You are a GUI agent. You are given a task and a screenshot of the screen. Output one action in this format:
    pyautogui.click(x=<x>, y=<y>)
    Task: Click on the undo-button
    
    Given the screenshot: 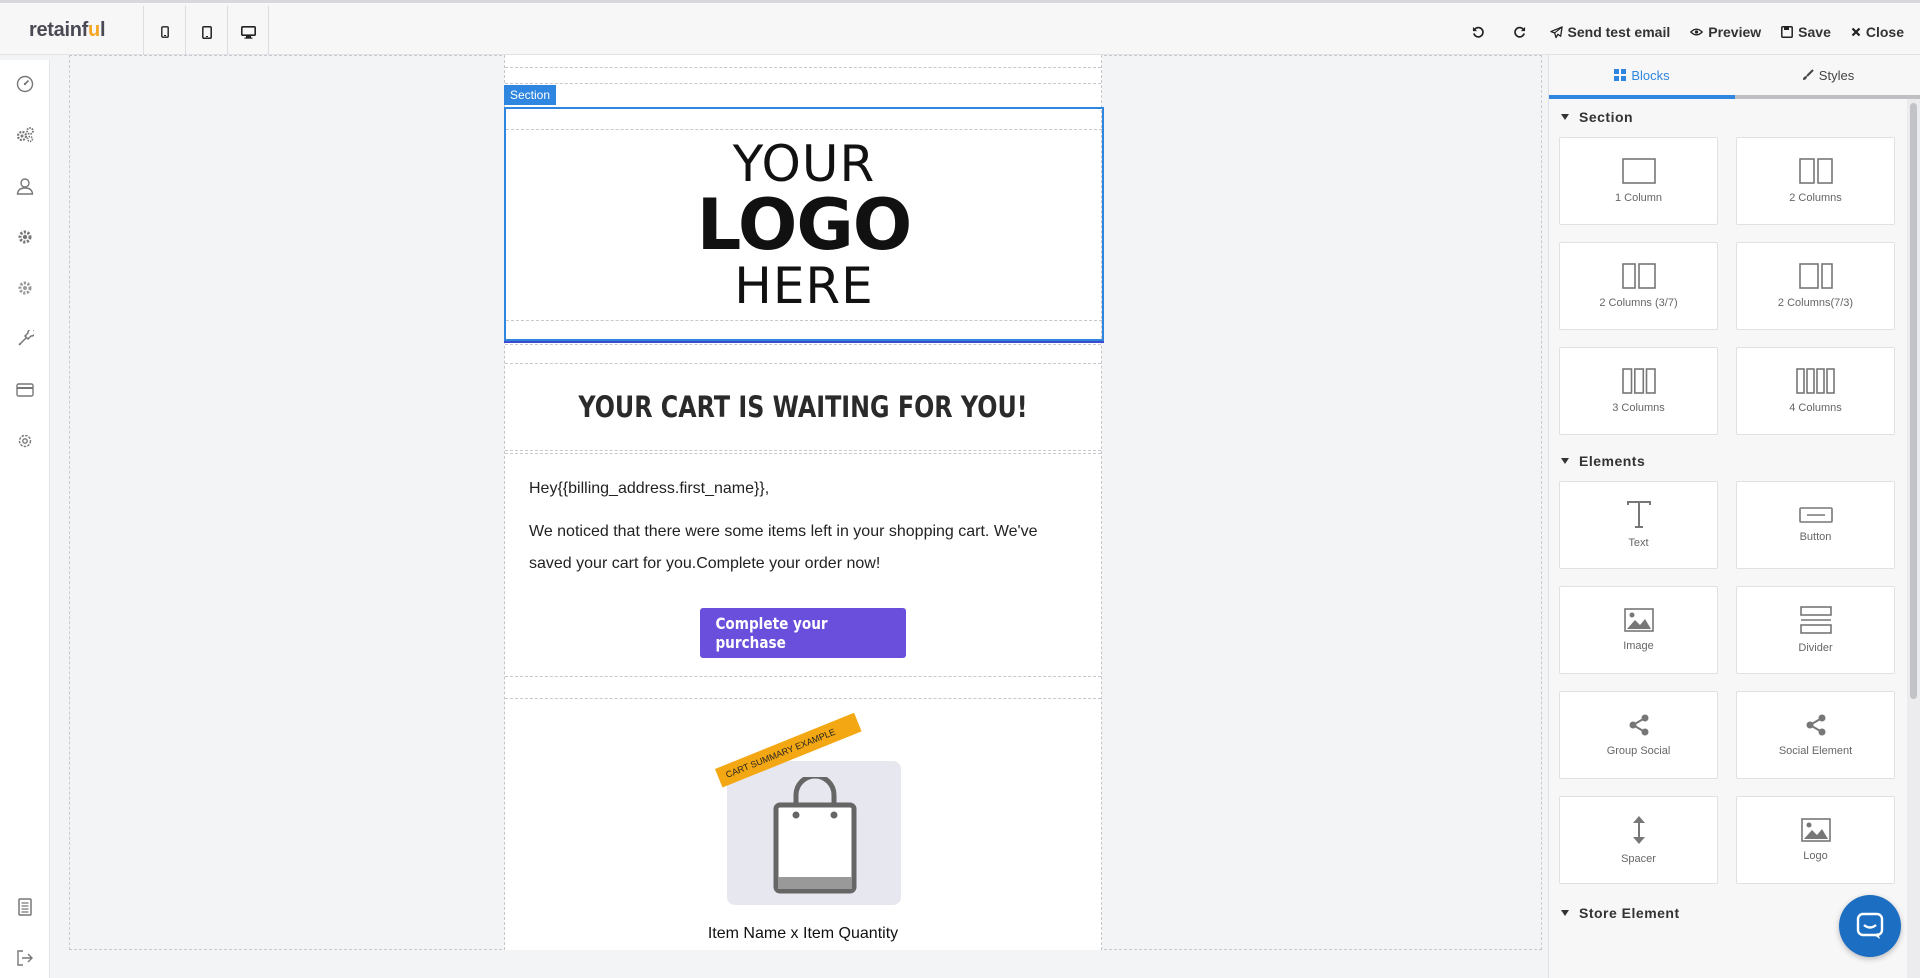 What is the action you would take?
    pyautogui.click(x=1478, y=32)
    